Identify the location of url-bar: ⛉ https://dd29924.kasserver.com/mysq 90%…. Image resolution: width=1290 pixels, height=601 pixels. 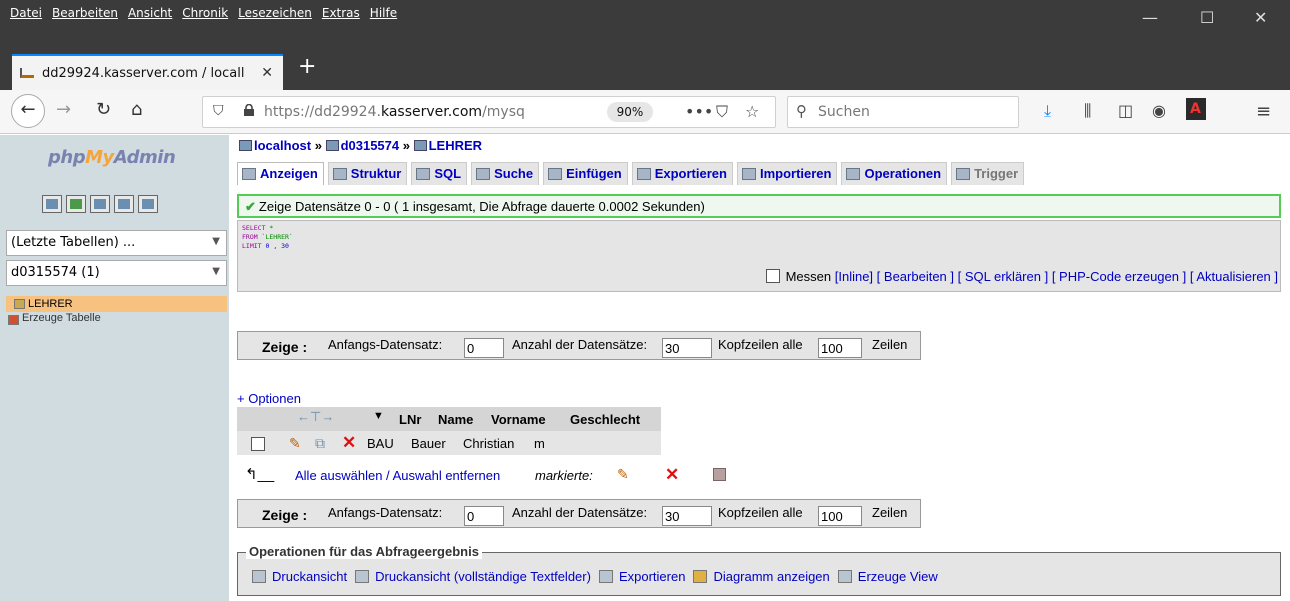
(489, 112).